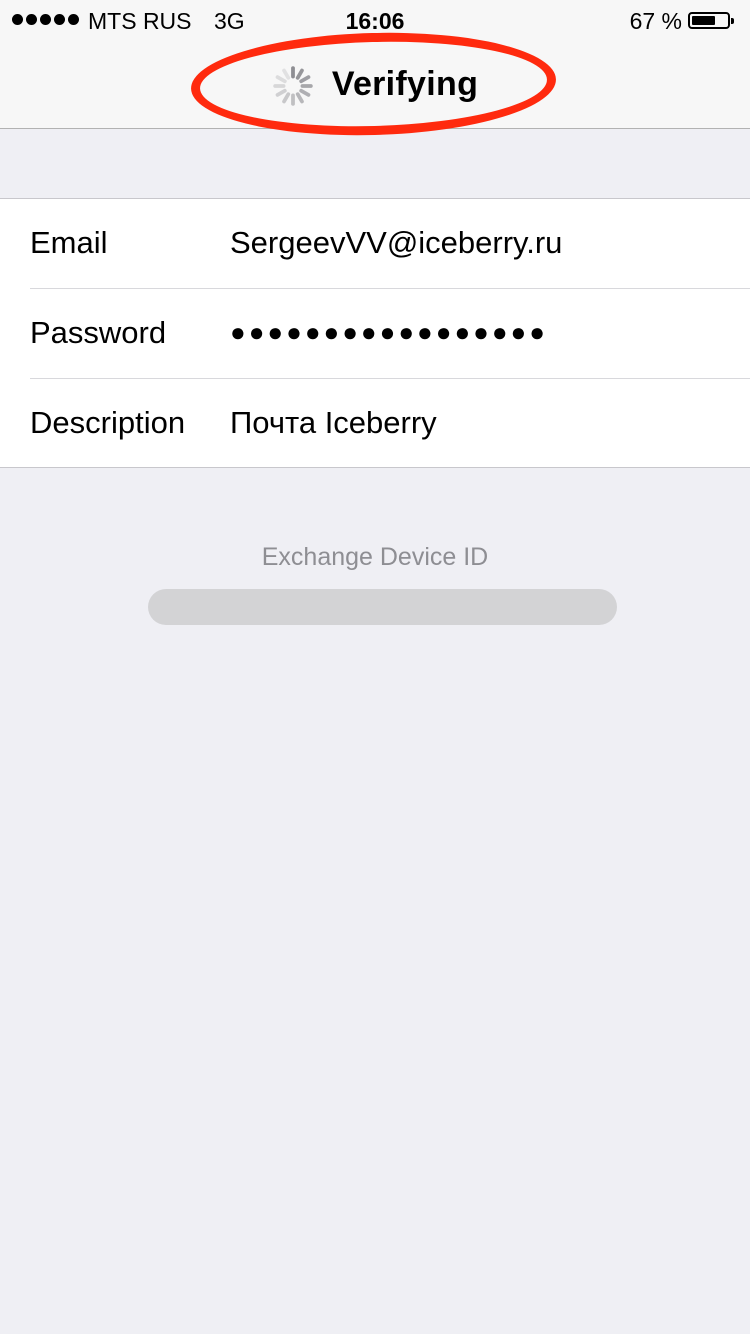  I want to click on description-label: Description, so click(108, 422).